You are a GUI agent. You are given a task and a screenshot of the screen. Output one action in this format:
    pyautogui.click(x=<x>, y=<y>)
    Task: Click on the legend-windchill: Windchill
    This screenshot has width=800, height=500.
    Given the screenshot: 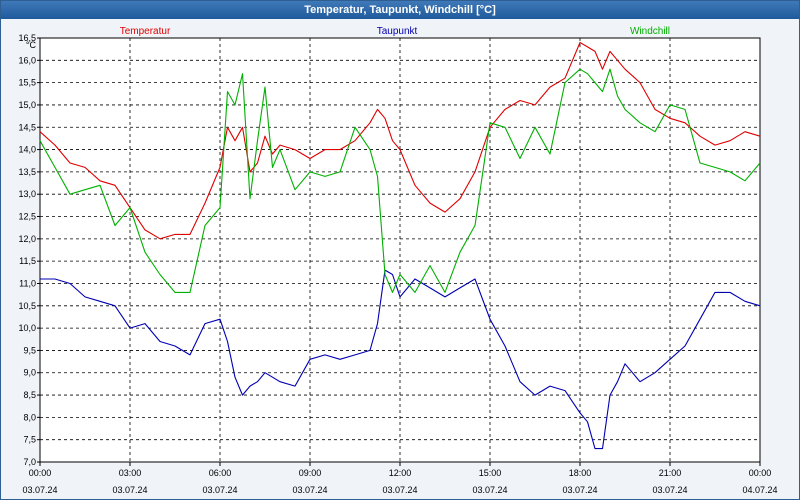 What is the action you would take?
    pyautogui.click(x=650, y=31)
    